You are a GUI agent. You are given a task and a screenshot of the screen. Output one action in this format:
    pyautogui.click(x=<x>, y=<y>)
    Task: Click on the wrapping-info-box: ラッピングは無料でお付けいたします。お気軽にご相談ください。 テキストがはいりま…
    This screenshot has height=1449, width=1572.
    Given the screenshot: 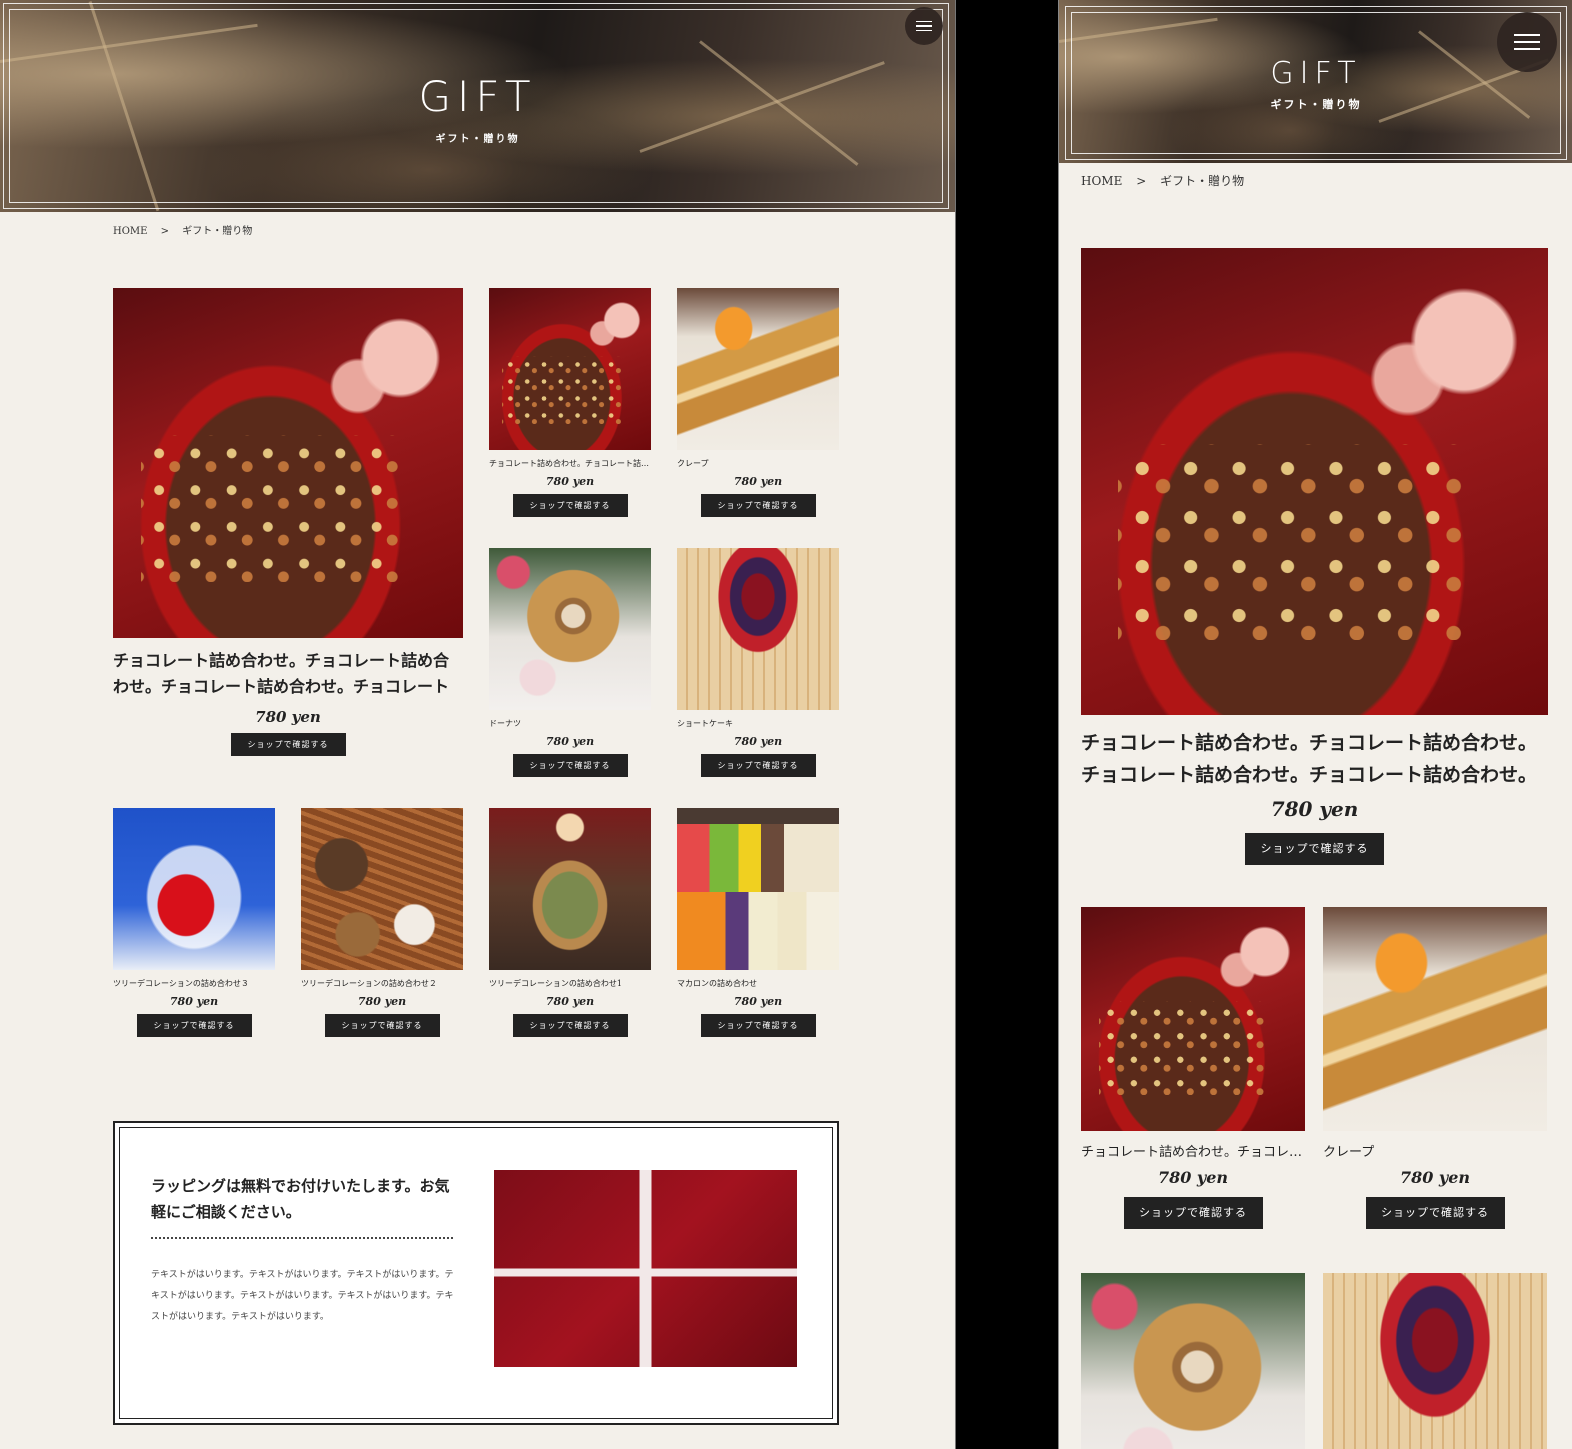 What is the action you would take?
    pyautogui.click(x=476, y=1273)
    